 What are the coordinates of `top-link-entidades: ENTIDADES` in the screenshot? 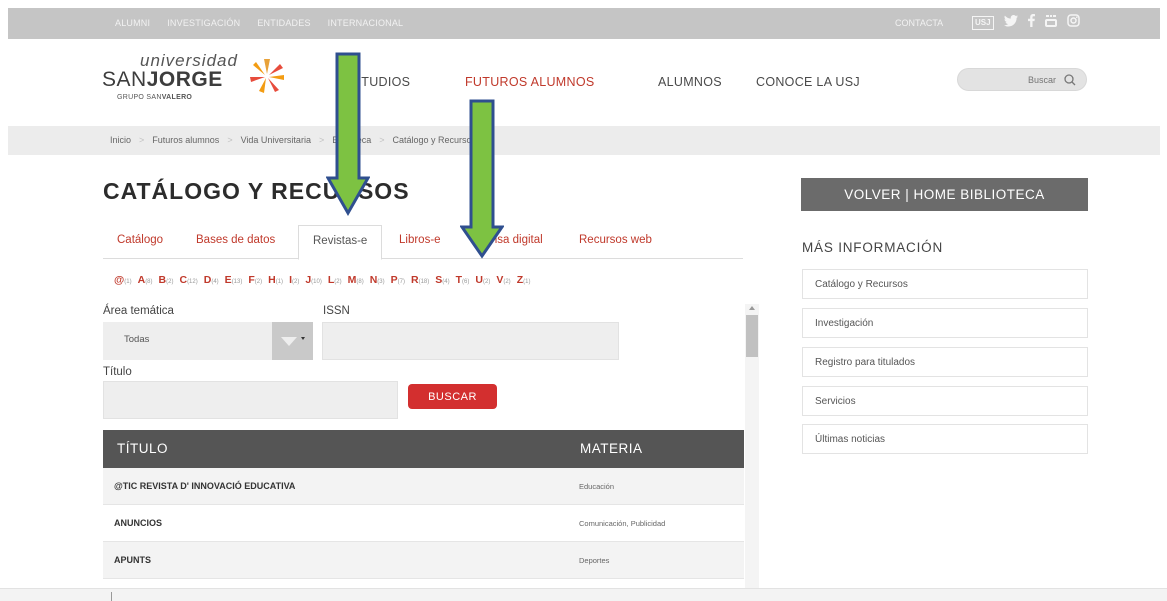 It's located at (283, 23).